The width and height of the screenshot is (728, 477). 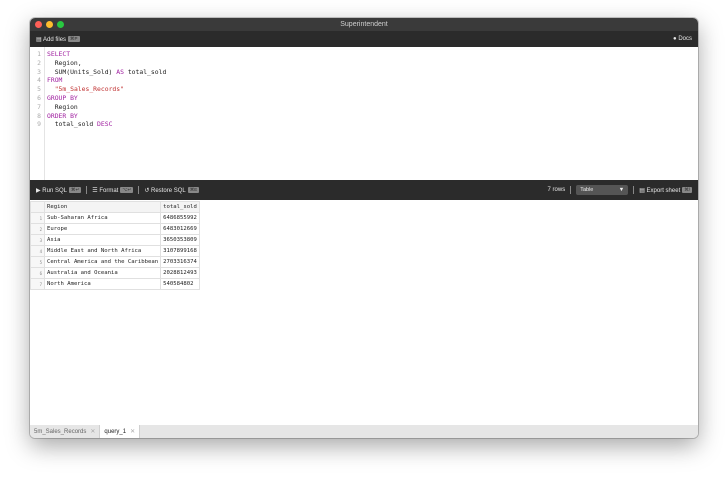 I want to click on restore-sql-button: ↺ Restore SQL ⌘E, so click(x=172, y=190).